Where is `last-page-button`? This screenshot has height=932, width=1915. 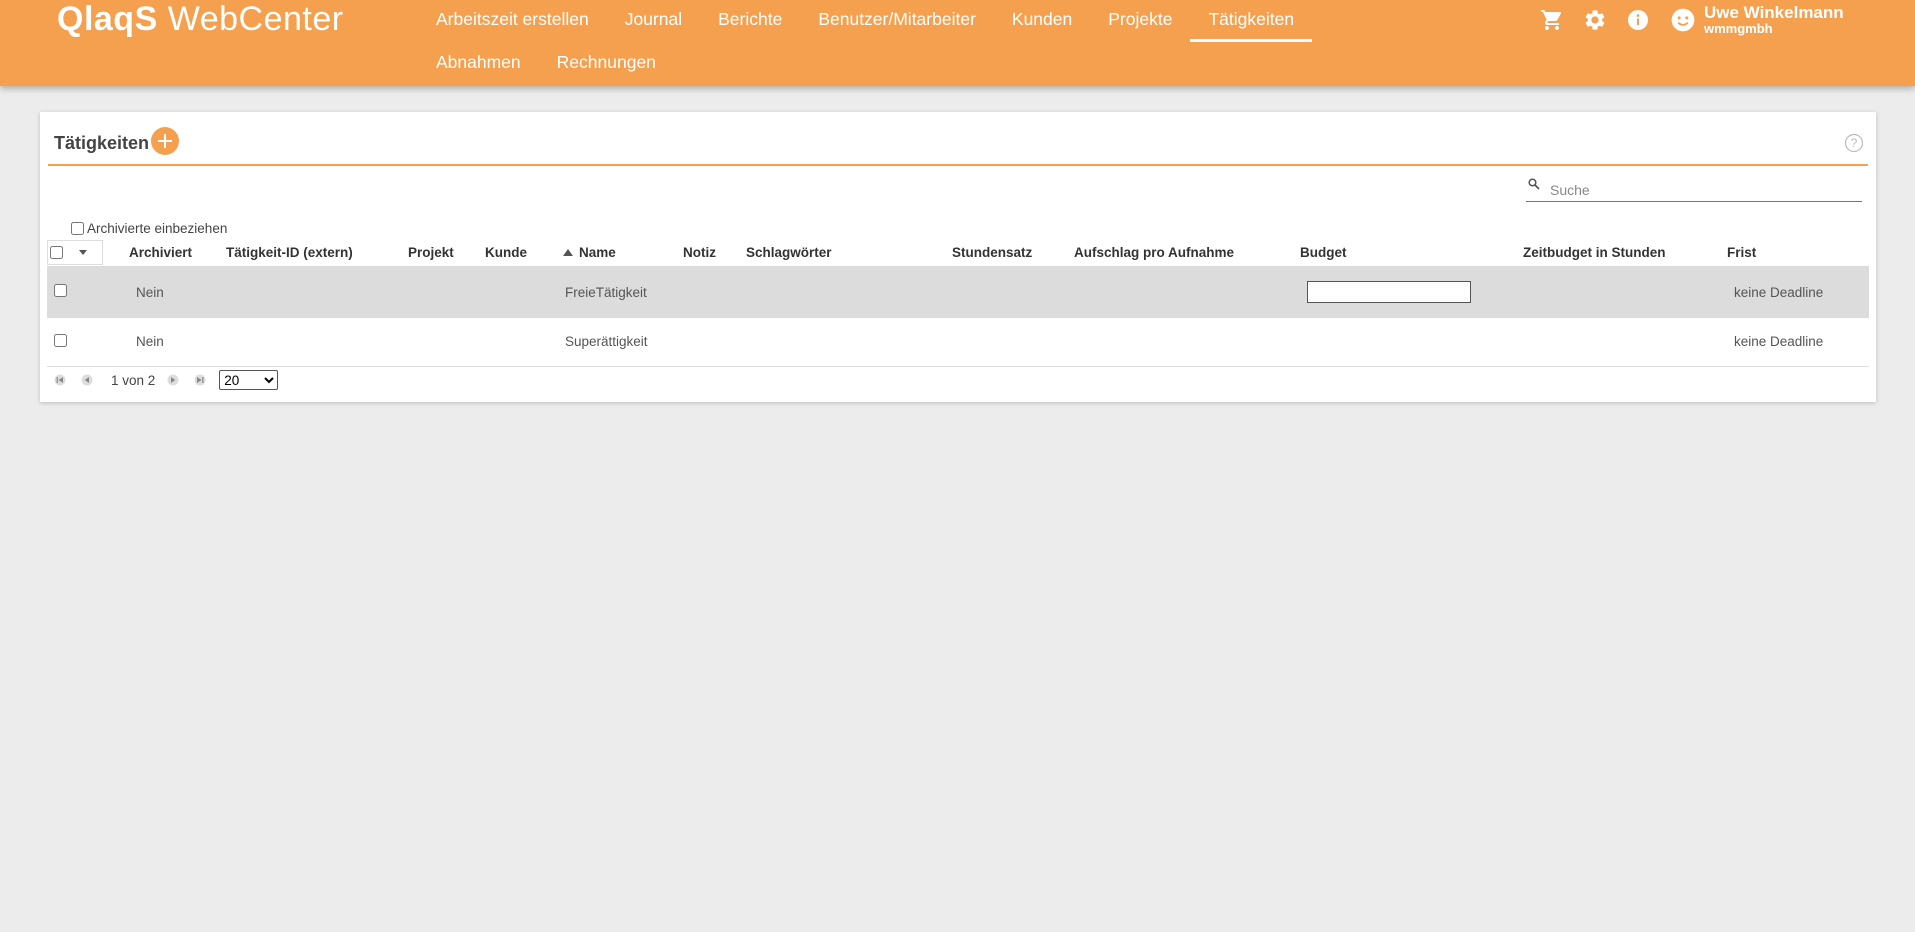 last-page-button is located at coordinates (200, 380).